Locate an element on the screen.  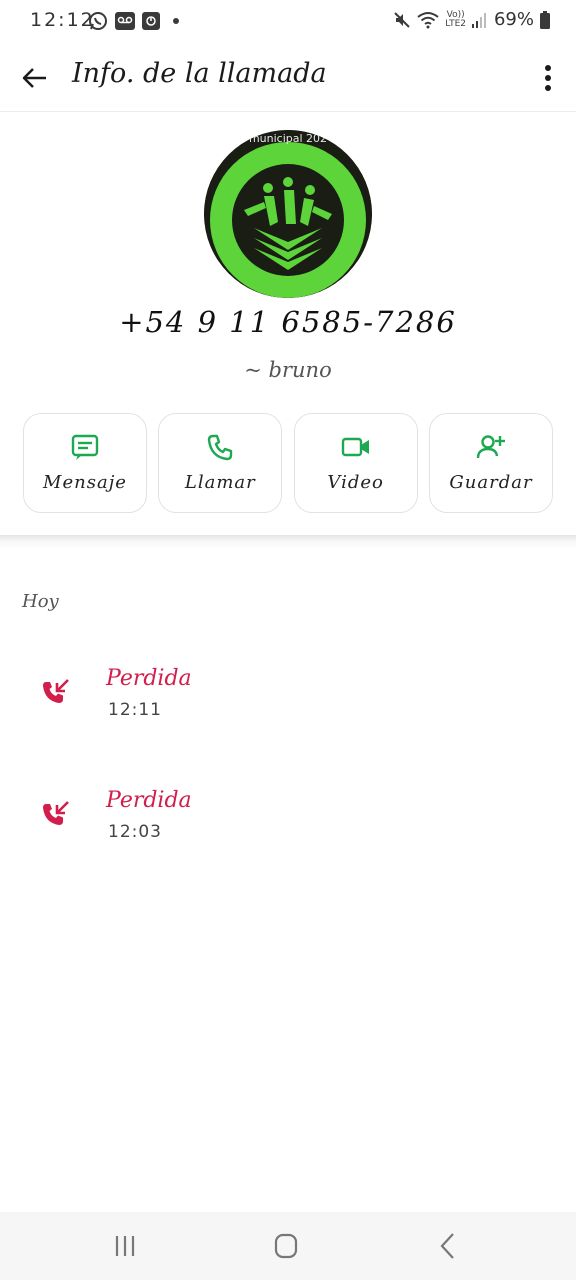
status-icons-right: Vo)) LTE2 69% is located at coordinates (471, 19).